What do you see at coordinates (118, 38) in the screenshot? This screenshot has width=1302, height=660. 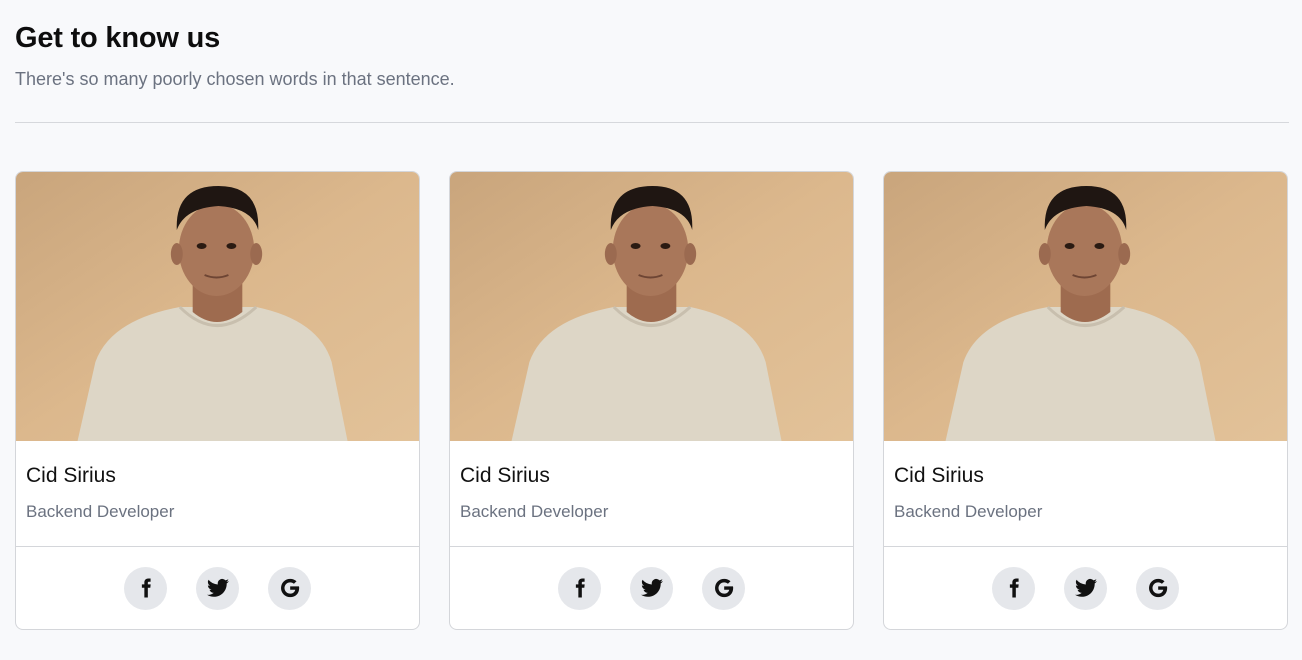 I see `page-title: Get to know us` at bounding box center [118, 38].